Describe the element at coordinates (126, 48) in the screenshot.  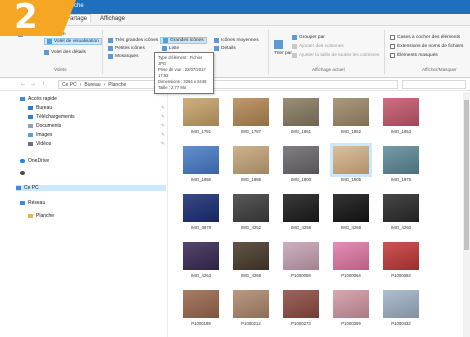
I see `small-icons-button: Petites icônes` at that location.